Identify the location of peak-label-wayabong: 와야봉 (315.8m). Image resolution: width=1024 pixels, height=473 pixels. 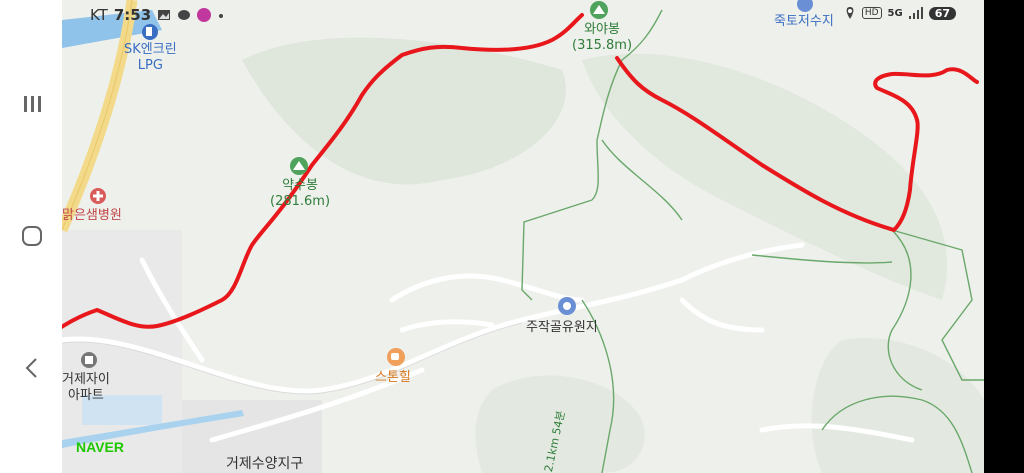
(602, 38).